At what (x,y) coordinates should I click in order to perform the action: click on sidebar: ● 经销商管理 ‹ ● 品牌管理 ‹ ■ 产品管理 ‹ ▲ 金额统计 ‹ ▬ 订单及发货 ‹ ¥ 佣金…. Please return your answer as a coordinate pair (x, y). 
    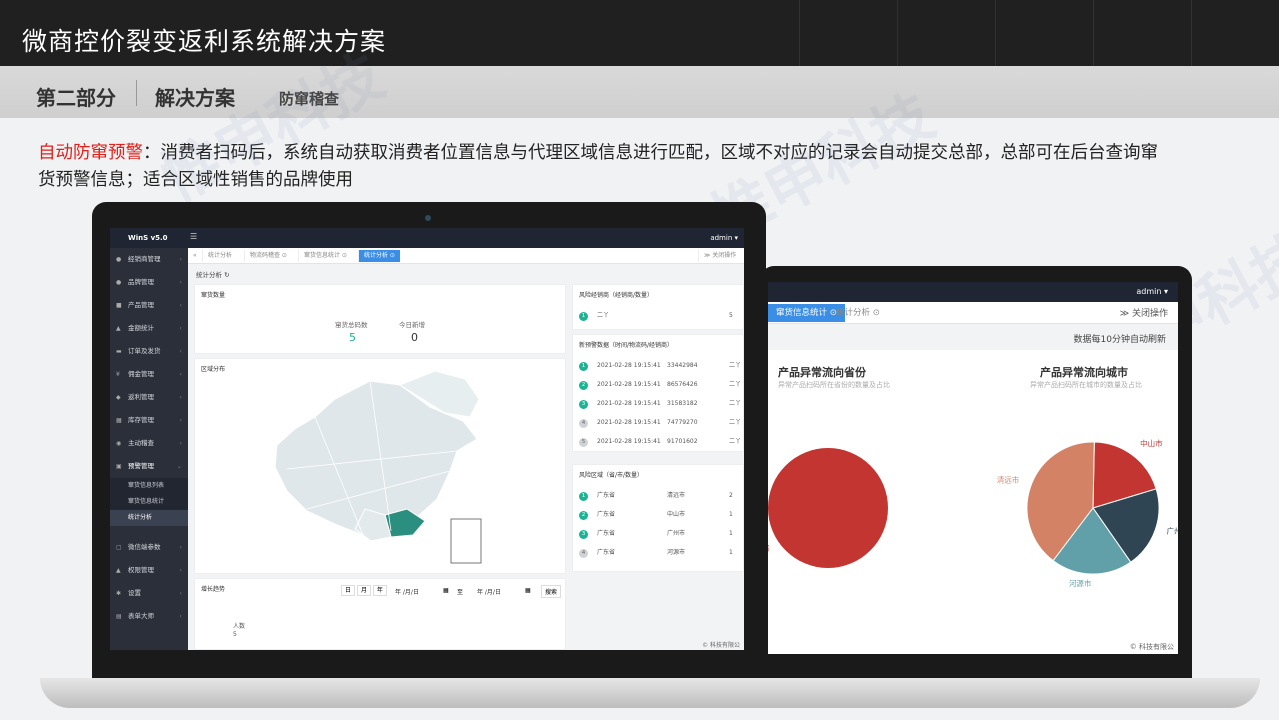
    Looking at the image, I should click on (149, 449).